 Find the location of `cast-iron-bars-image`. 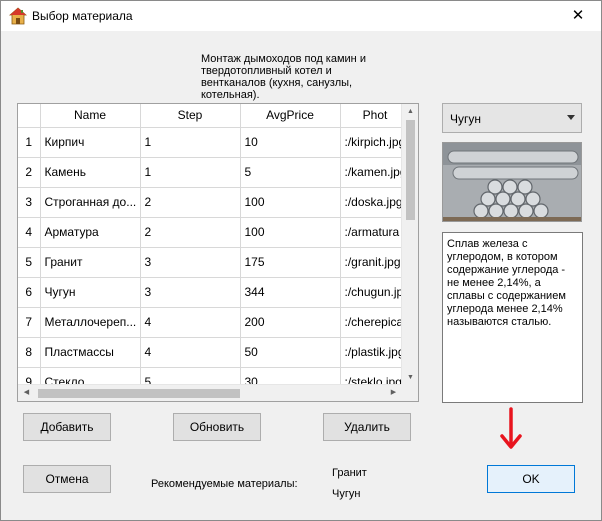

cast-iron-bars-image is located at coordinates (512, 182).